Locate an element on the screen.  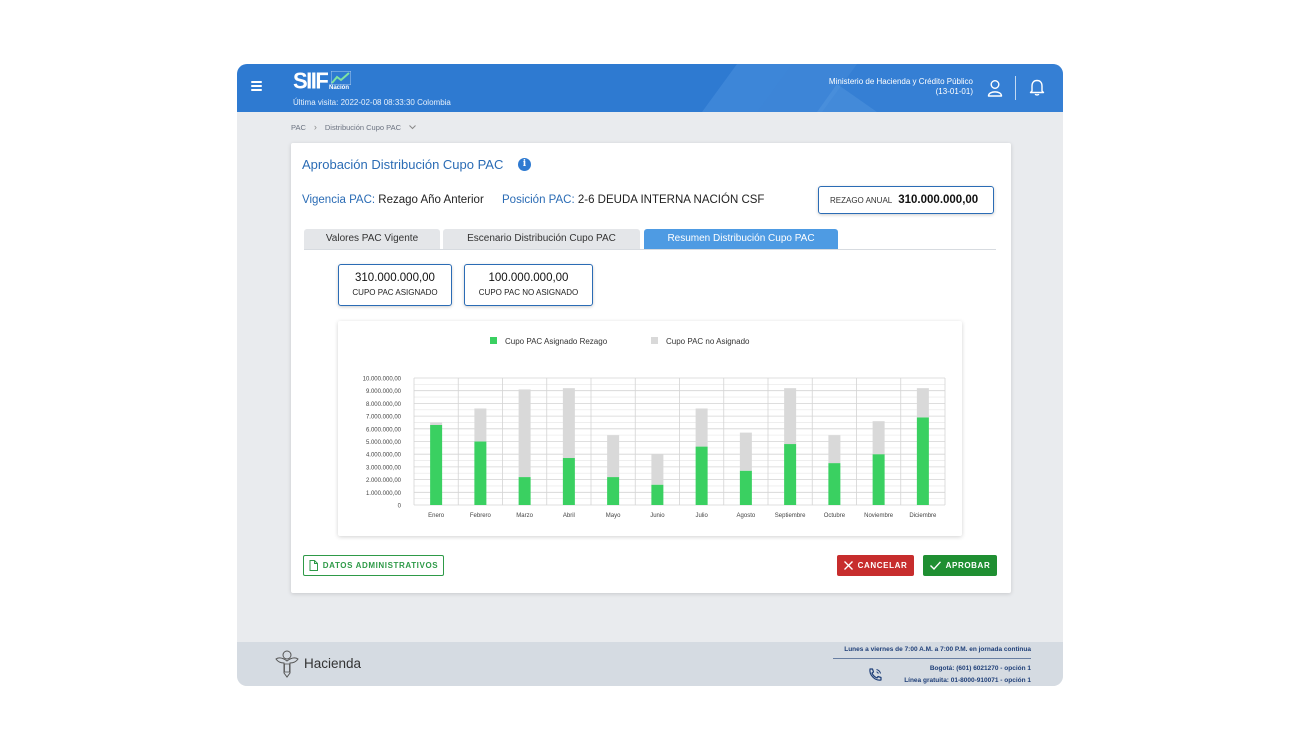
user-icon is located at coordinates (995, 88).